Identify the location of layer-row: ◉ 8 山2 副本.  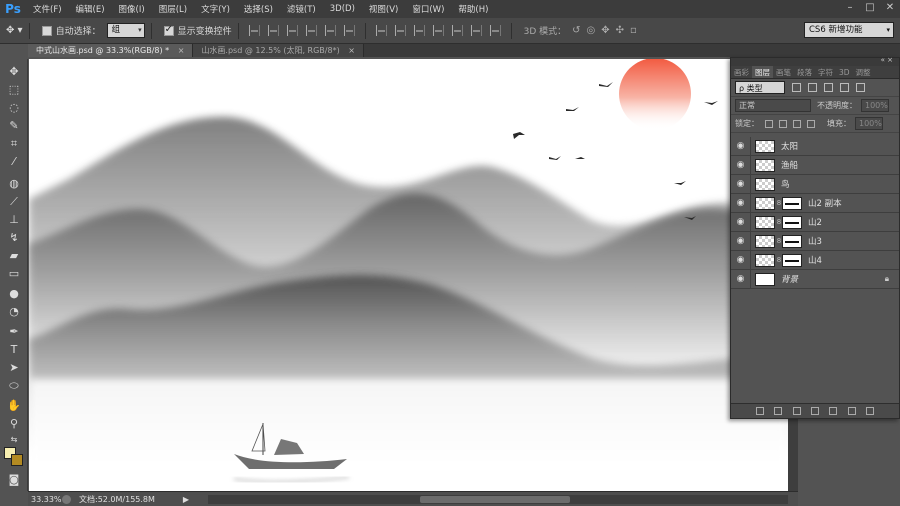
(815, 203).